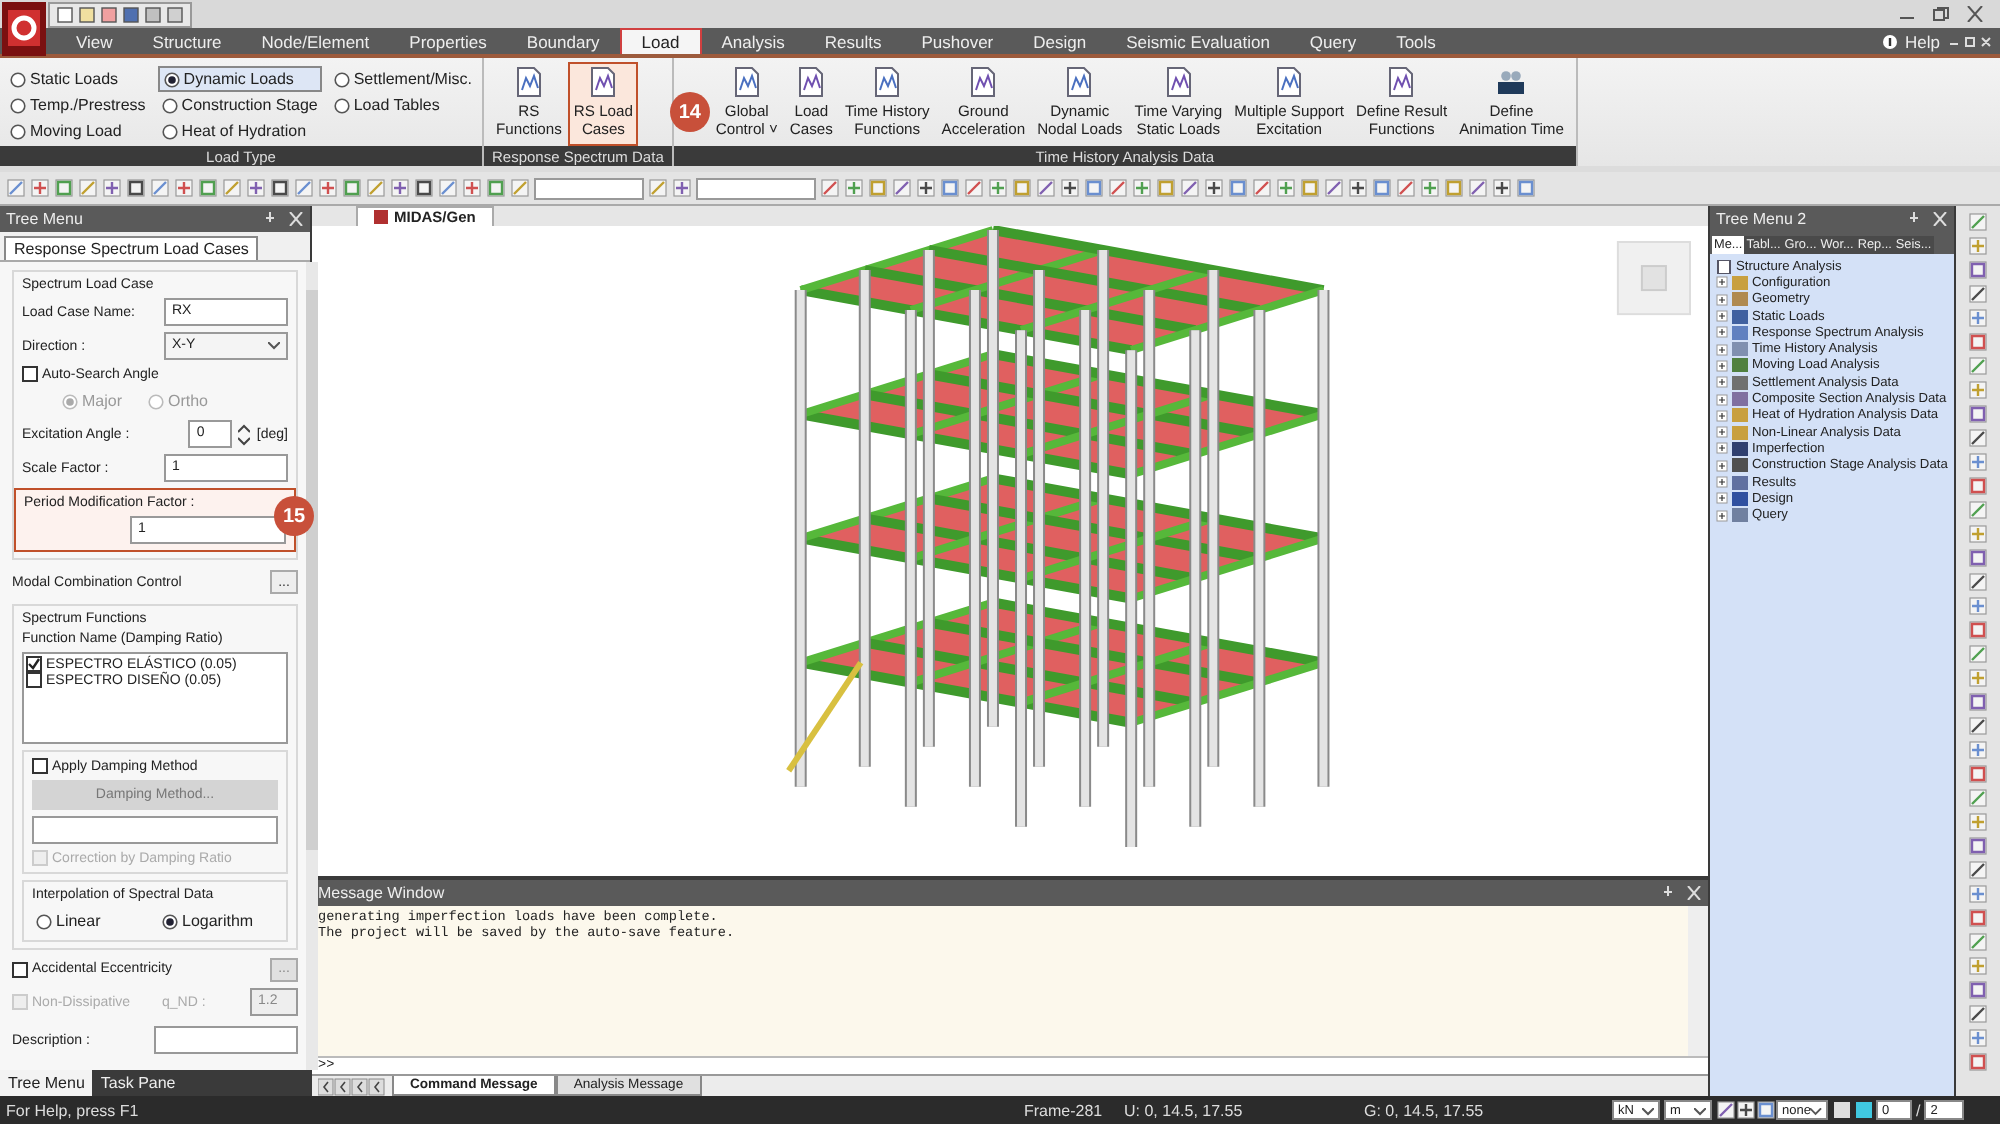 Image resolution: width=2000 pixels, height=1124 pixels. Describe the element at coordinates (1975, 14) in the screenshot. I see `close-icon` at that location.